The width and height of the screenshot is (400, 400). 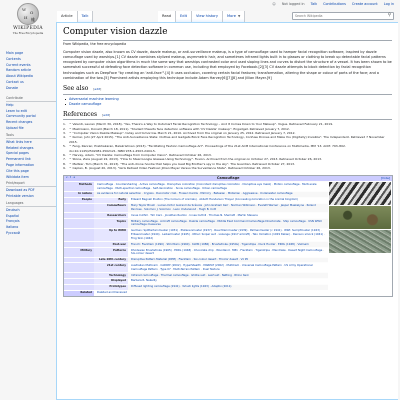 What do you see at coordinates (31, 204) in the screenshot?
I see `languages-heading: Languages` at bounding box center [31, 204].